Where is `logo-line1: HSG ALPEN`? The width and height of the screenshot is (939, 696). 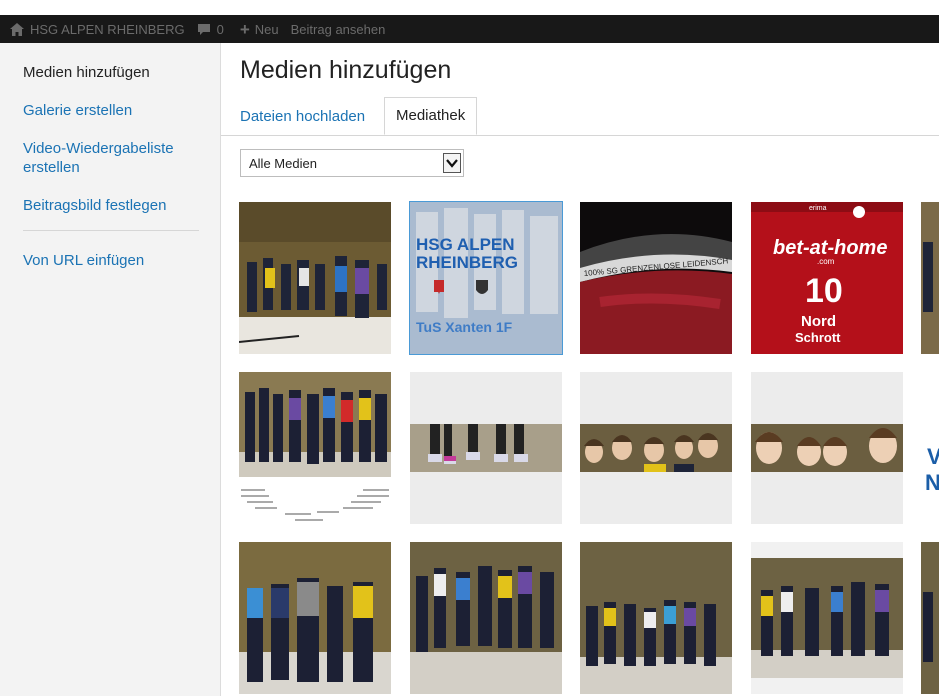 logo-line1: HSG ALPEN is located at coordinates (465, 244).